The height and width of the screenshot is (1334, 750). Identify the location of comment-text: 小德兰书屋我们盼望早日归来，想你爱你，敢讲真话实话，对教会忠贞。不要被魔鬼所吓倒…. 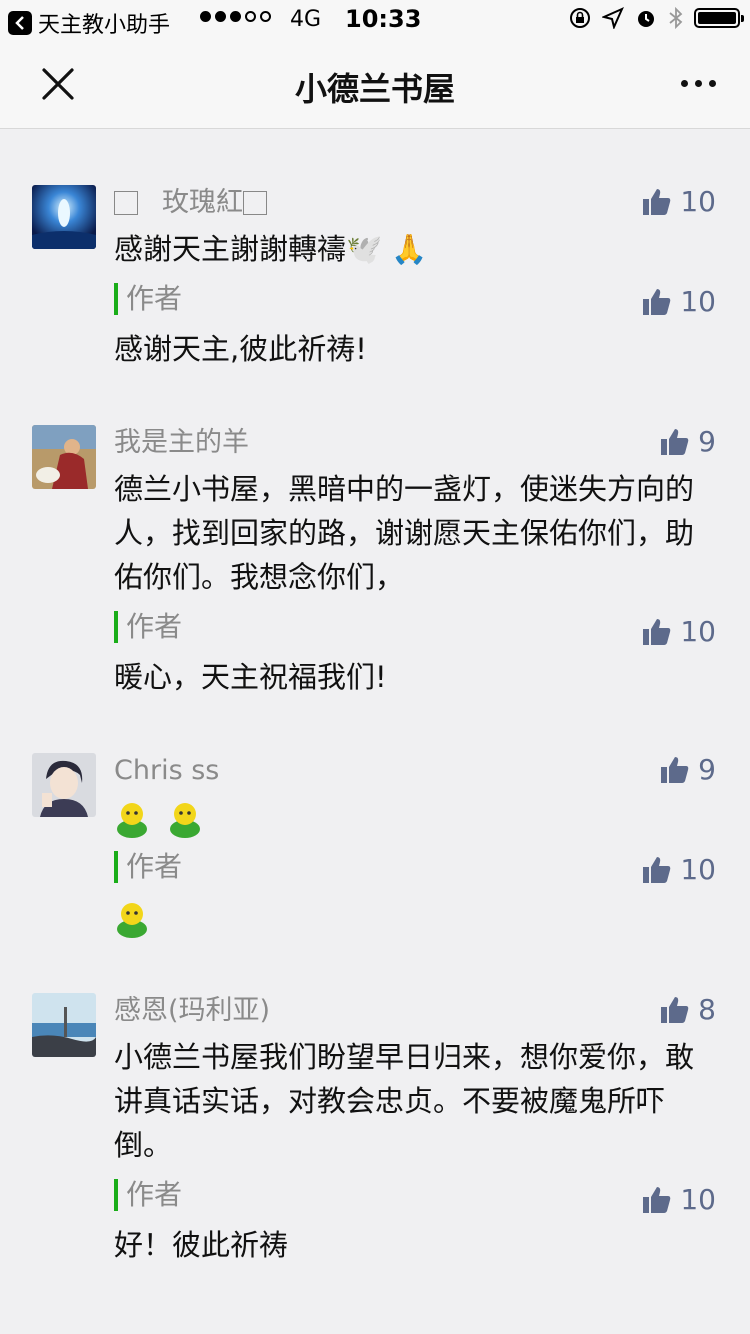
(404, 1101).